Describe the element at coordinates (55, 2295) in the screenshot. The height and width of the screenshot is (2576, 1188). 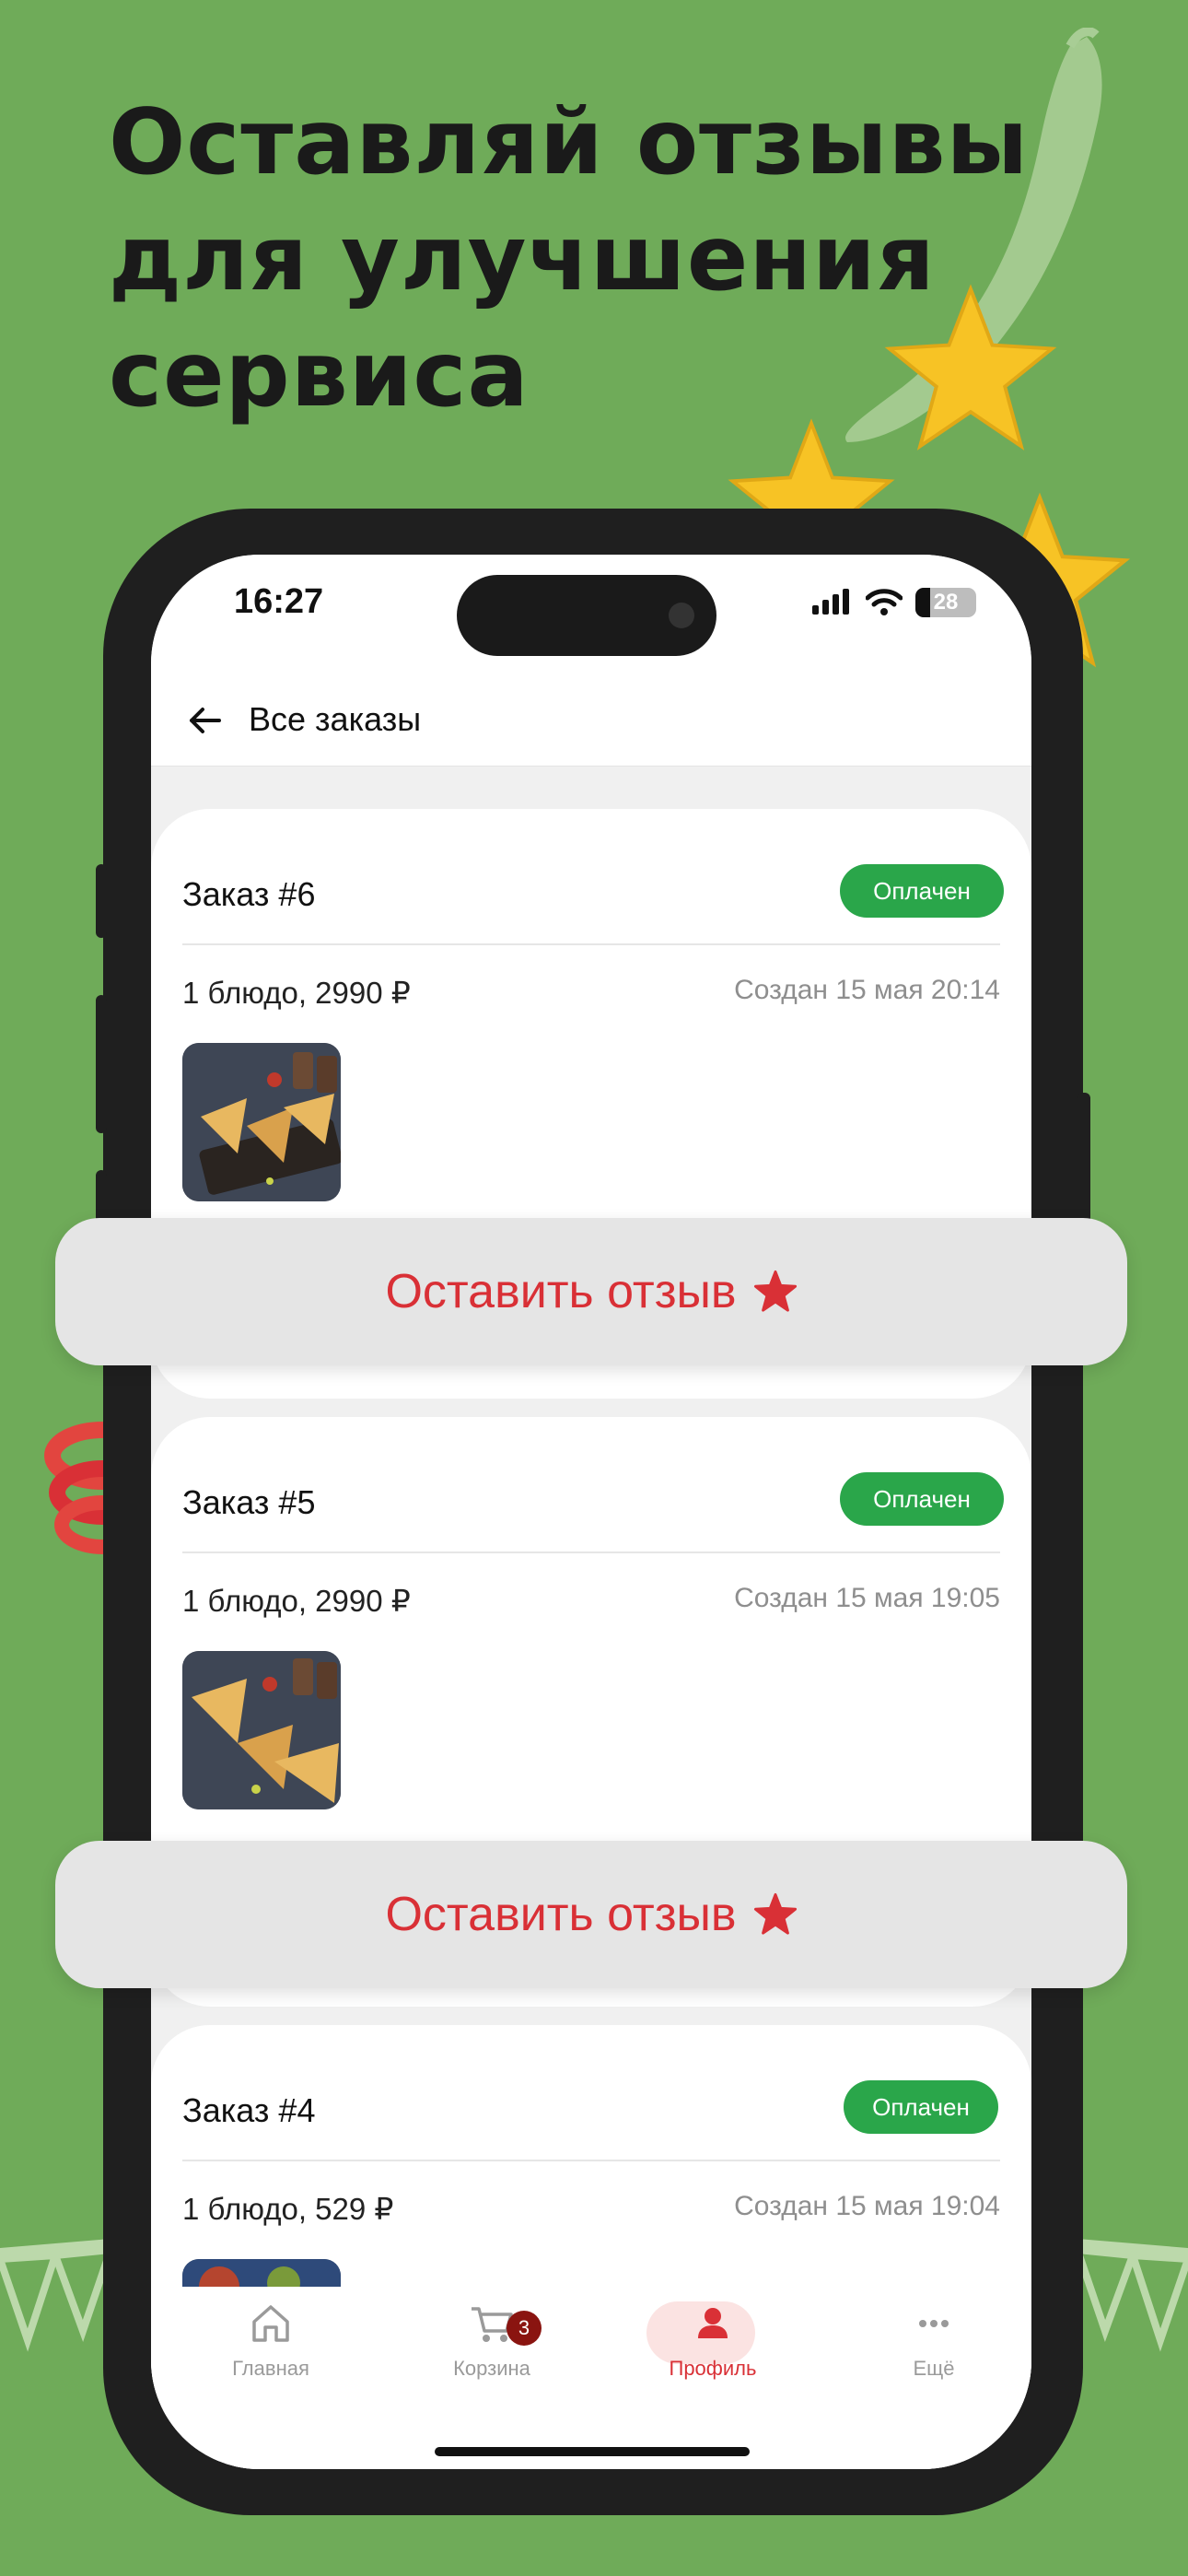
I see `bunting-left-illustration` at that location.